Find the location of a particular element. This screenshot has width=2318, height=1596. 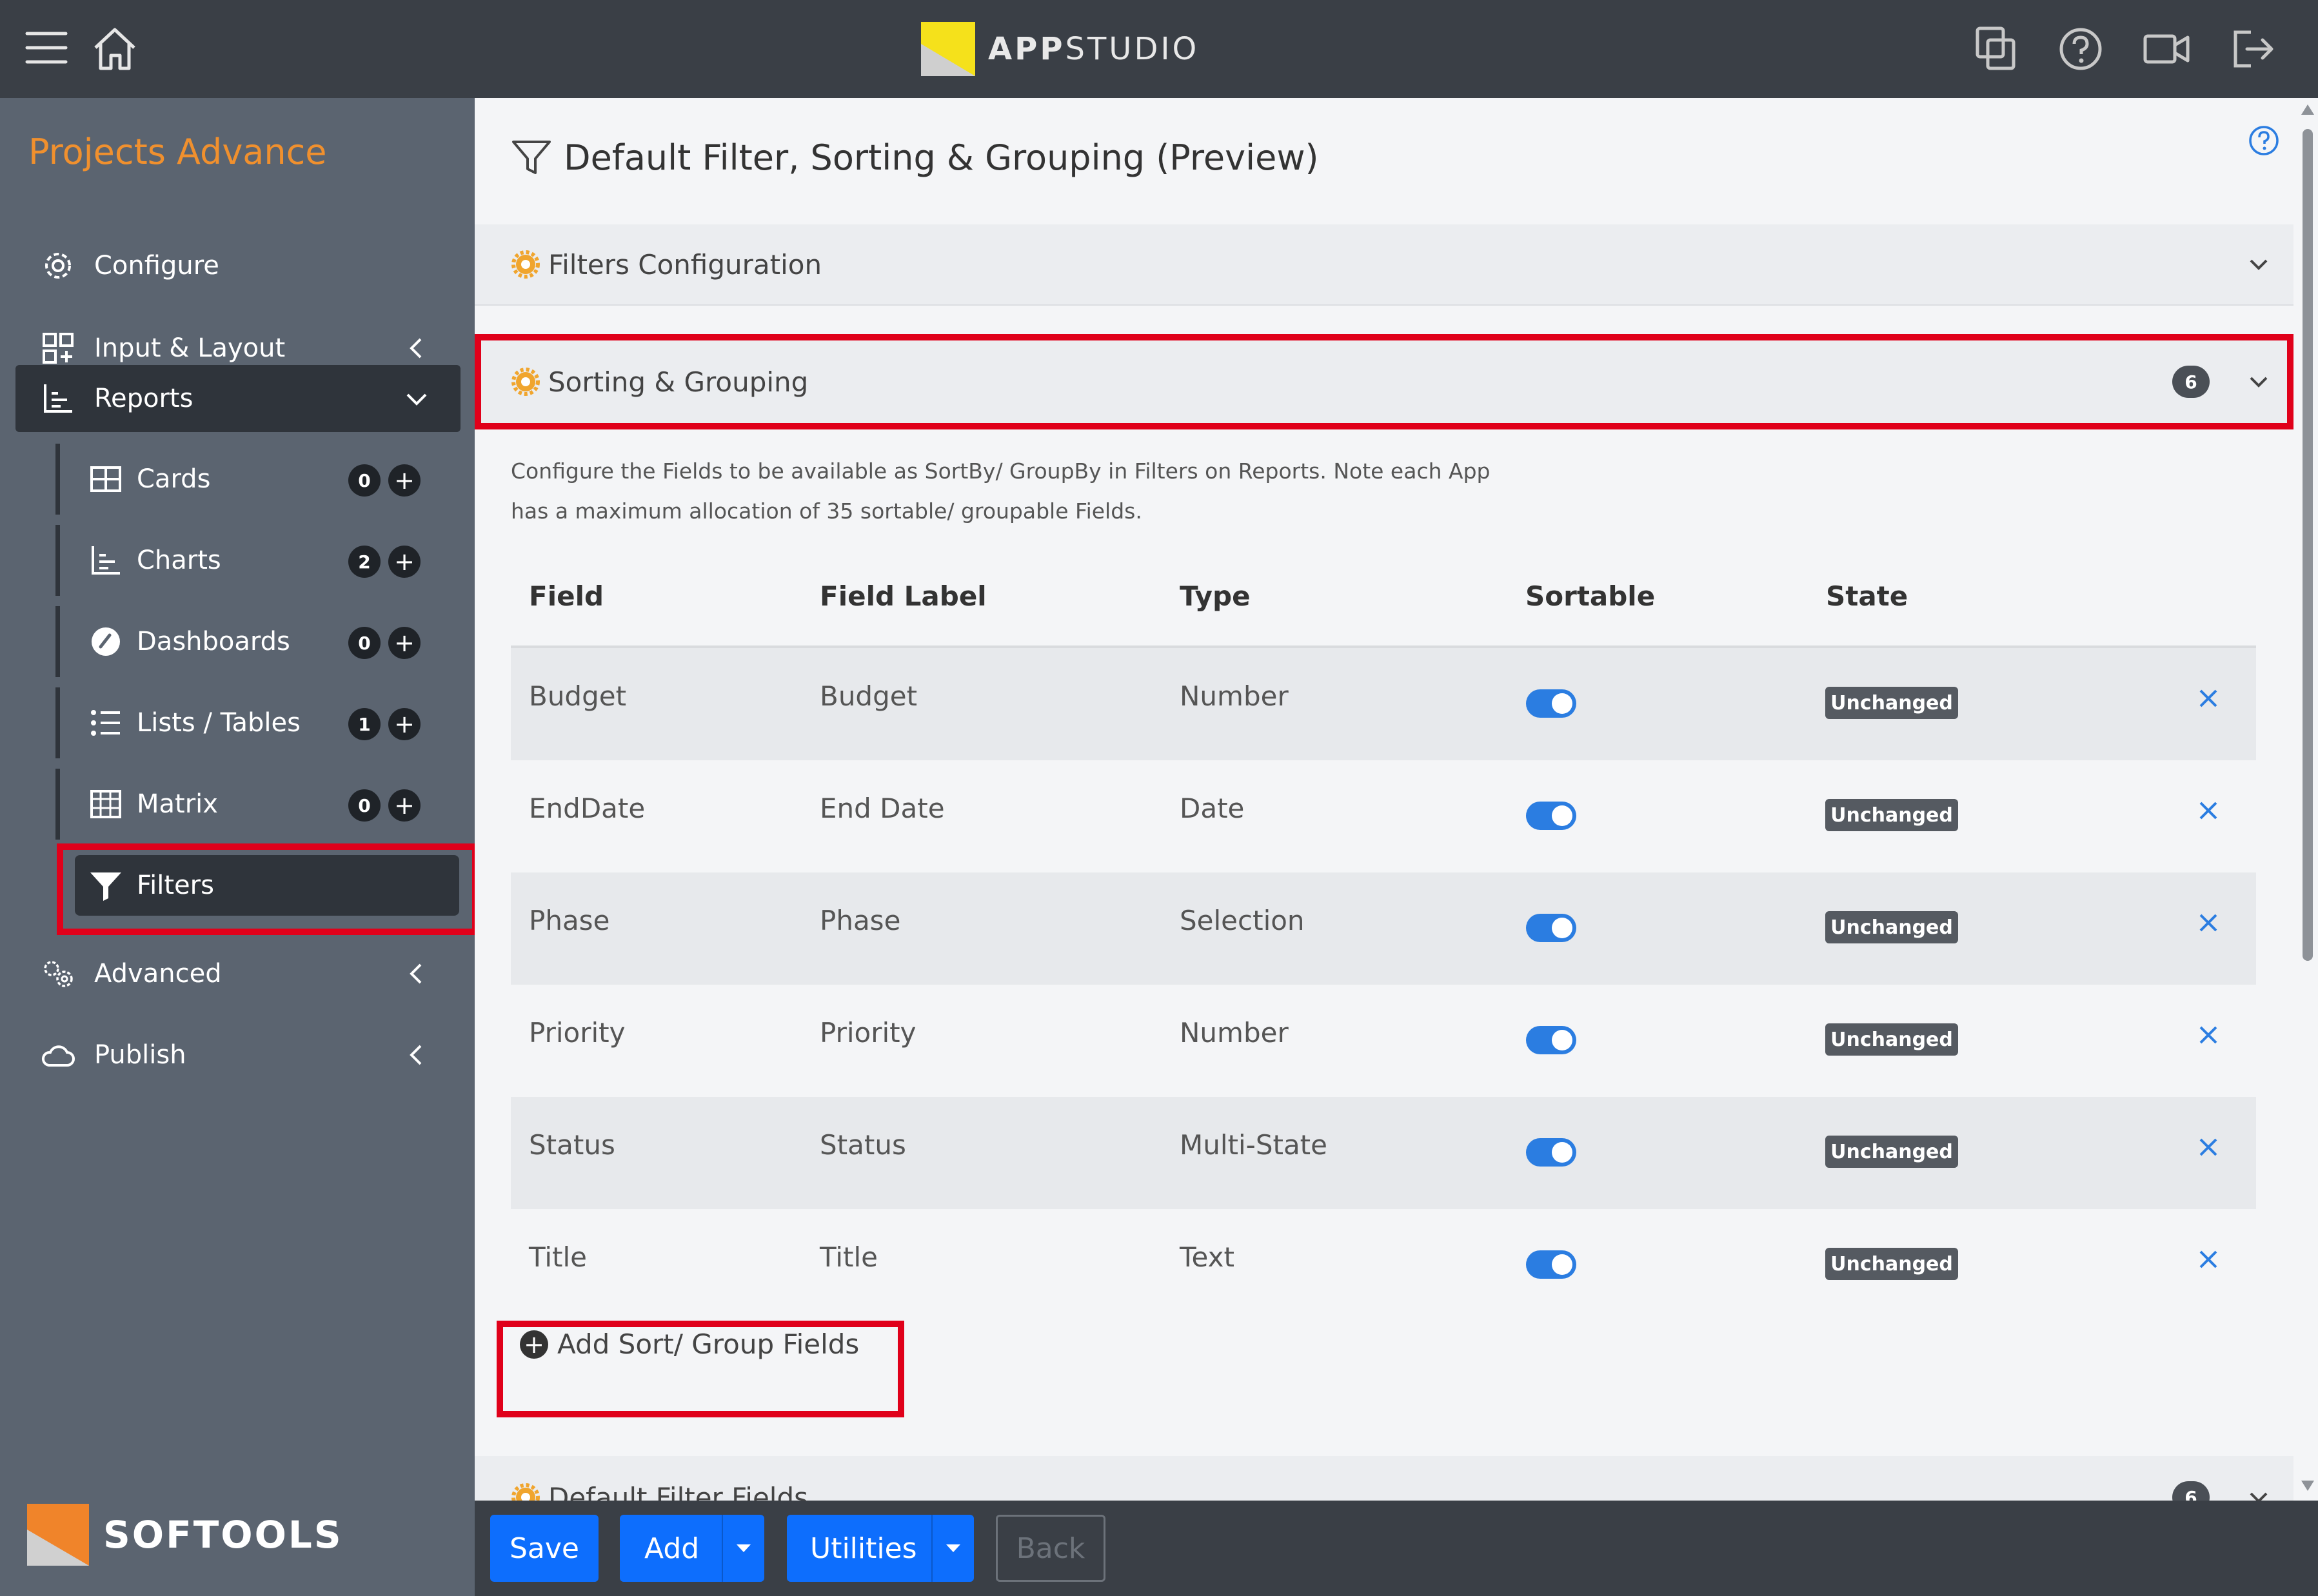

sidebar-item-configure: Configure is located at coordinates (238, 265).